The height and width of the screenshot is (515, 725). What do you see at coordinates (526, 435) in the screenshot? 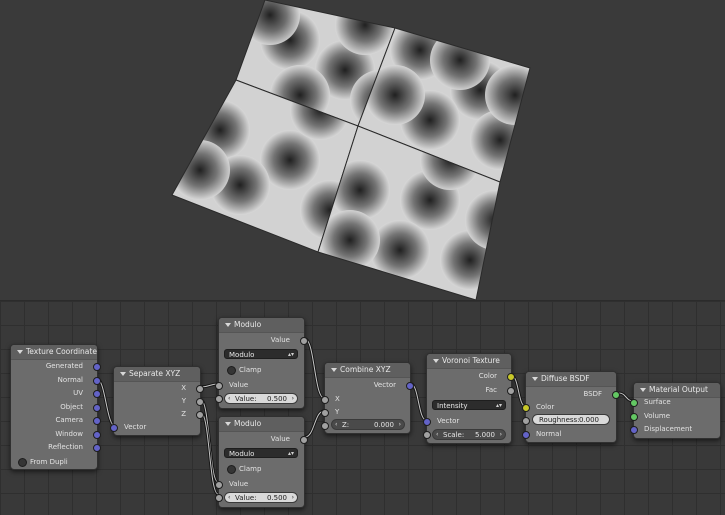
I see `socket-normal-in` at bounding box center [526, 435].